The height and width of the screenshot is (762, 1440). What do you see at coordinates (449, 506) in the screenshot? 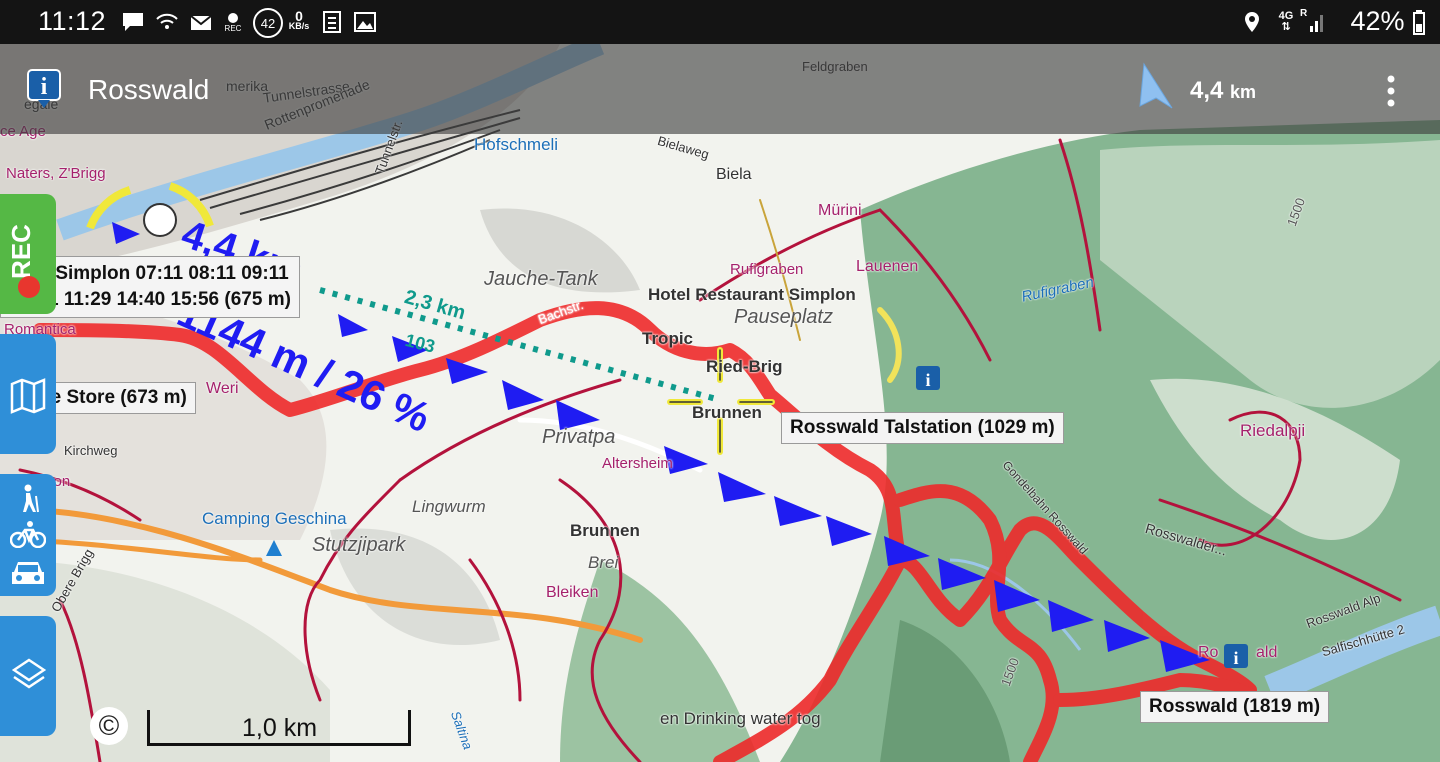
I see `map-label-lingwurm: Lingwurm` at bounding box center [449, 506].